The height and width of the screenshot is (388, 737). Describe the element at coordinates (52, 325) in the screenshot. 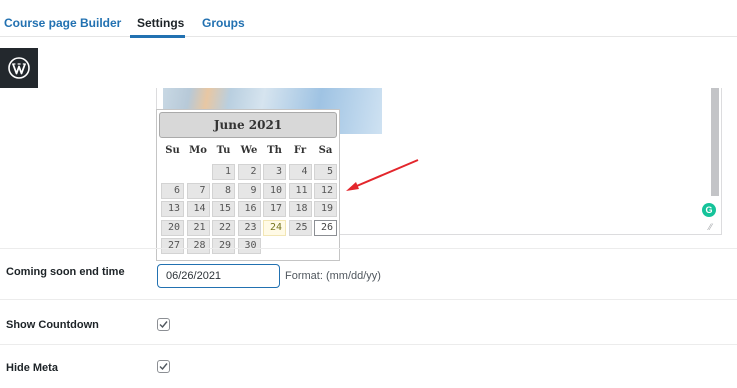

I see `show-countdown-label: Show Countdown` at that location.